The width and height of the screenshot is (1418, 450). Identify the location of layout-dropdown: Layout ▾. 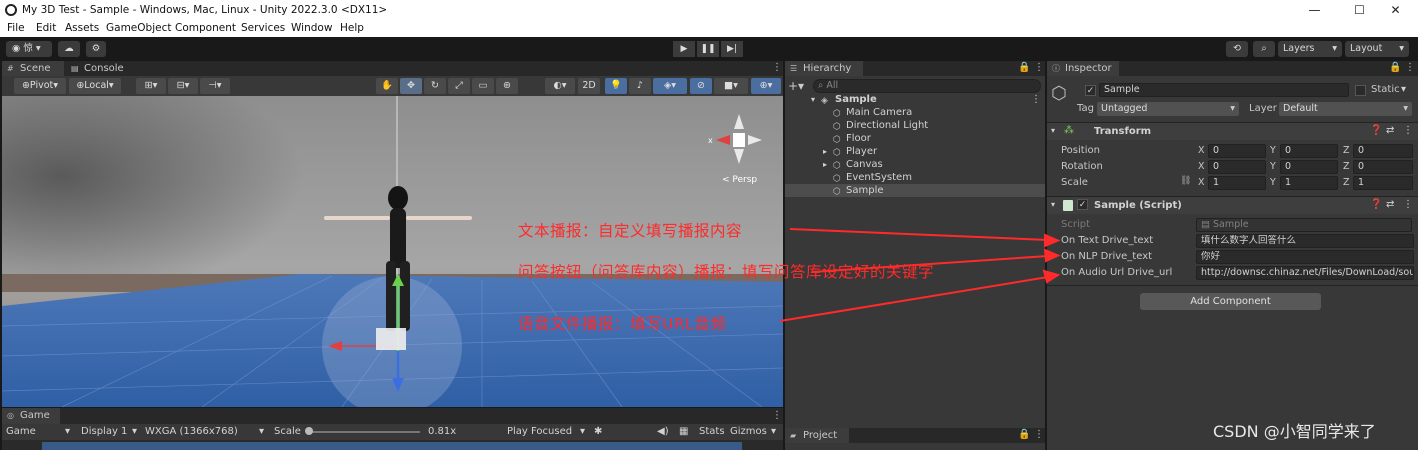
(1377, 49).